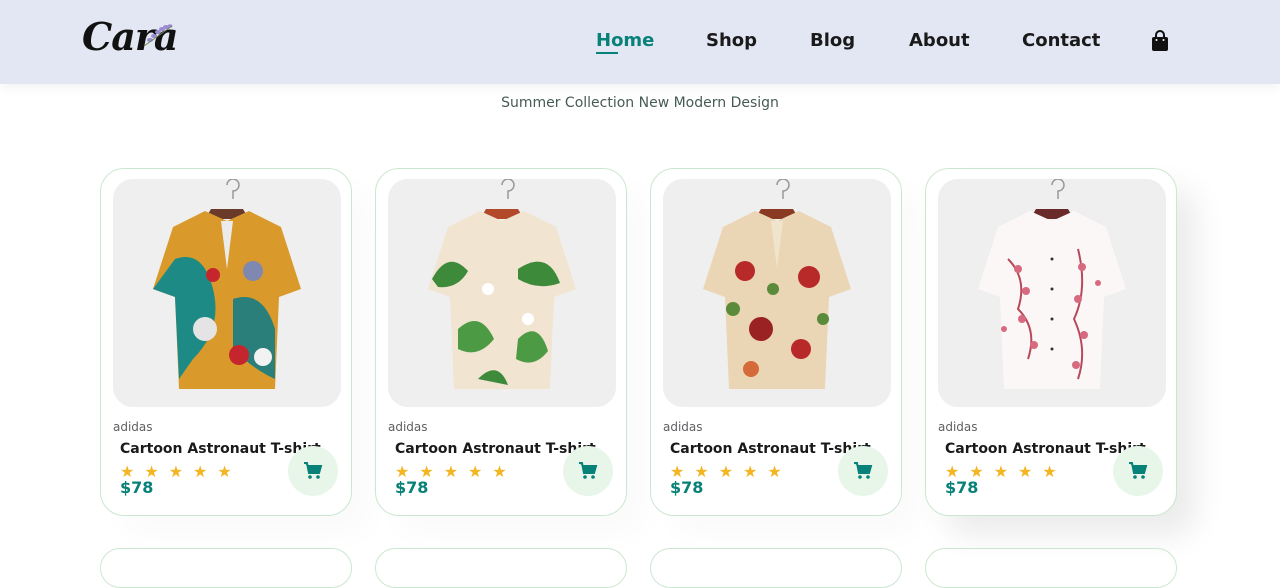 This screenshot has height=588, width=1280. I want to click on nav-about: About, so click(939, 40).